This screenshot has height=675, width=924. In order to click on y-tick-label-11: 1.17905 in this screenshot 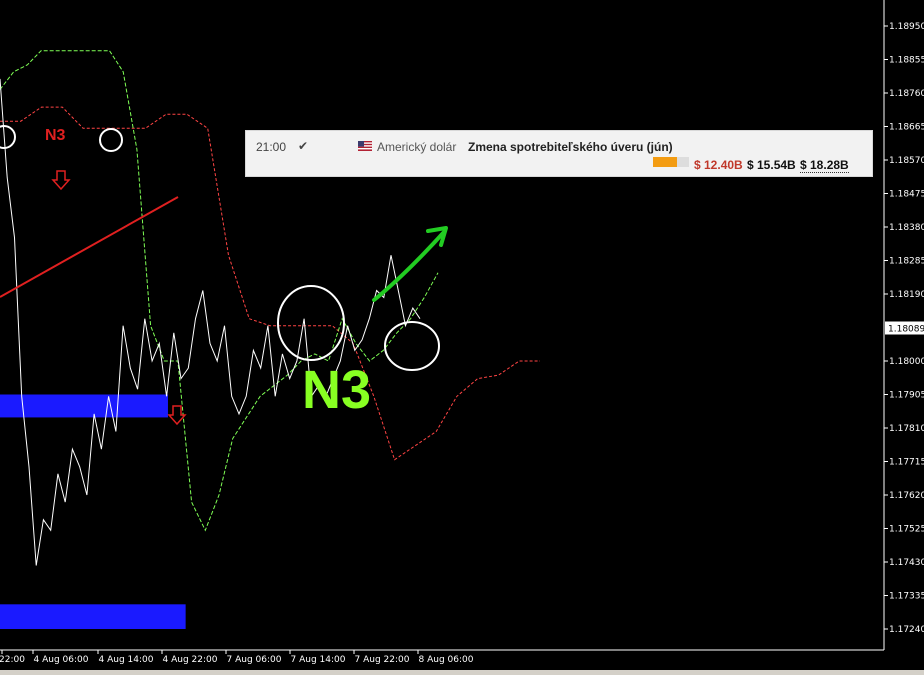, I will do `click(906, 396)`.